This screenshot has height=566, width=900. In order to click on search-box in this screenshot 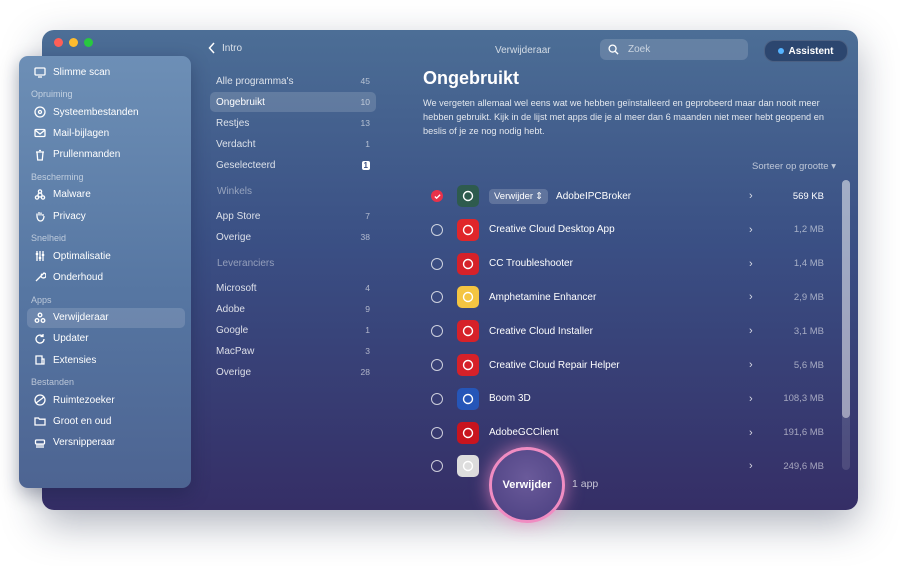, I will do `click(674, 49)`.